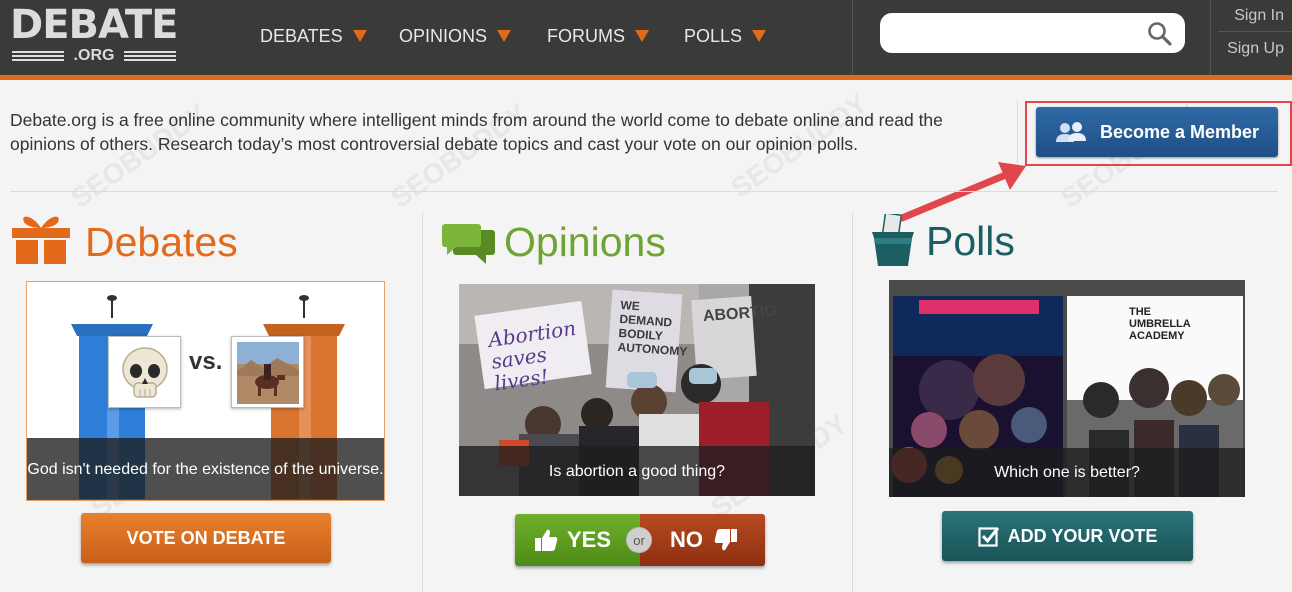  I want to click on opinion-caption: Is abortion a good thing?, so click(637, 471).